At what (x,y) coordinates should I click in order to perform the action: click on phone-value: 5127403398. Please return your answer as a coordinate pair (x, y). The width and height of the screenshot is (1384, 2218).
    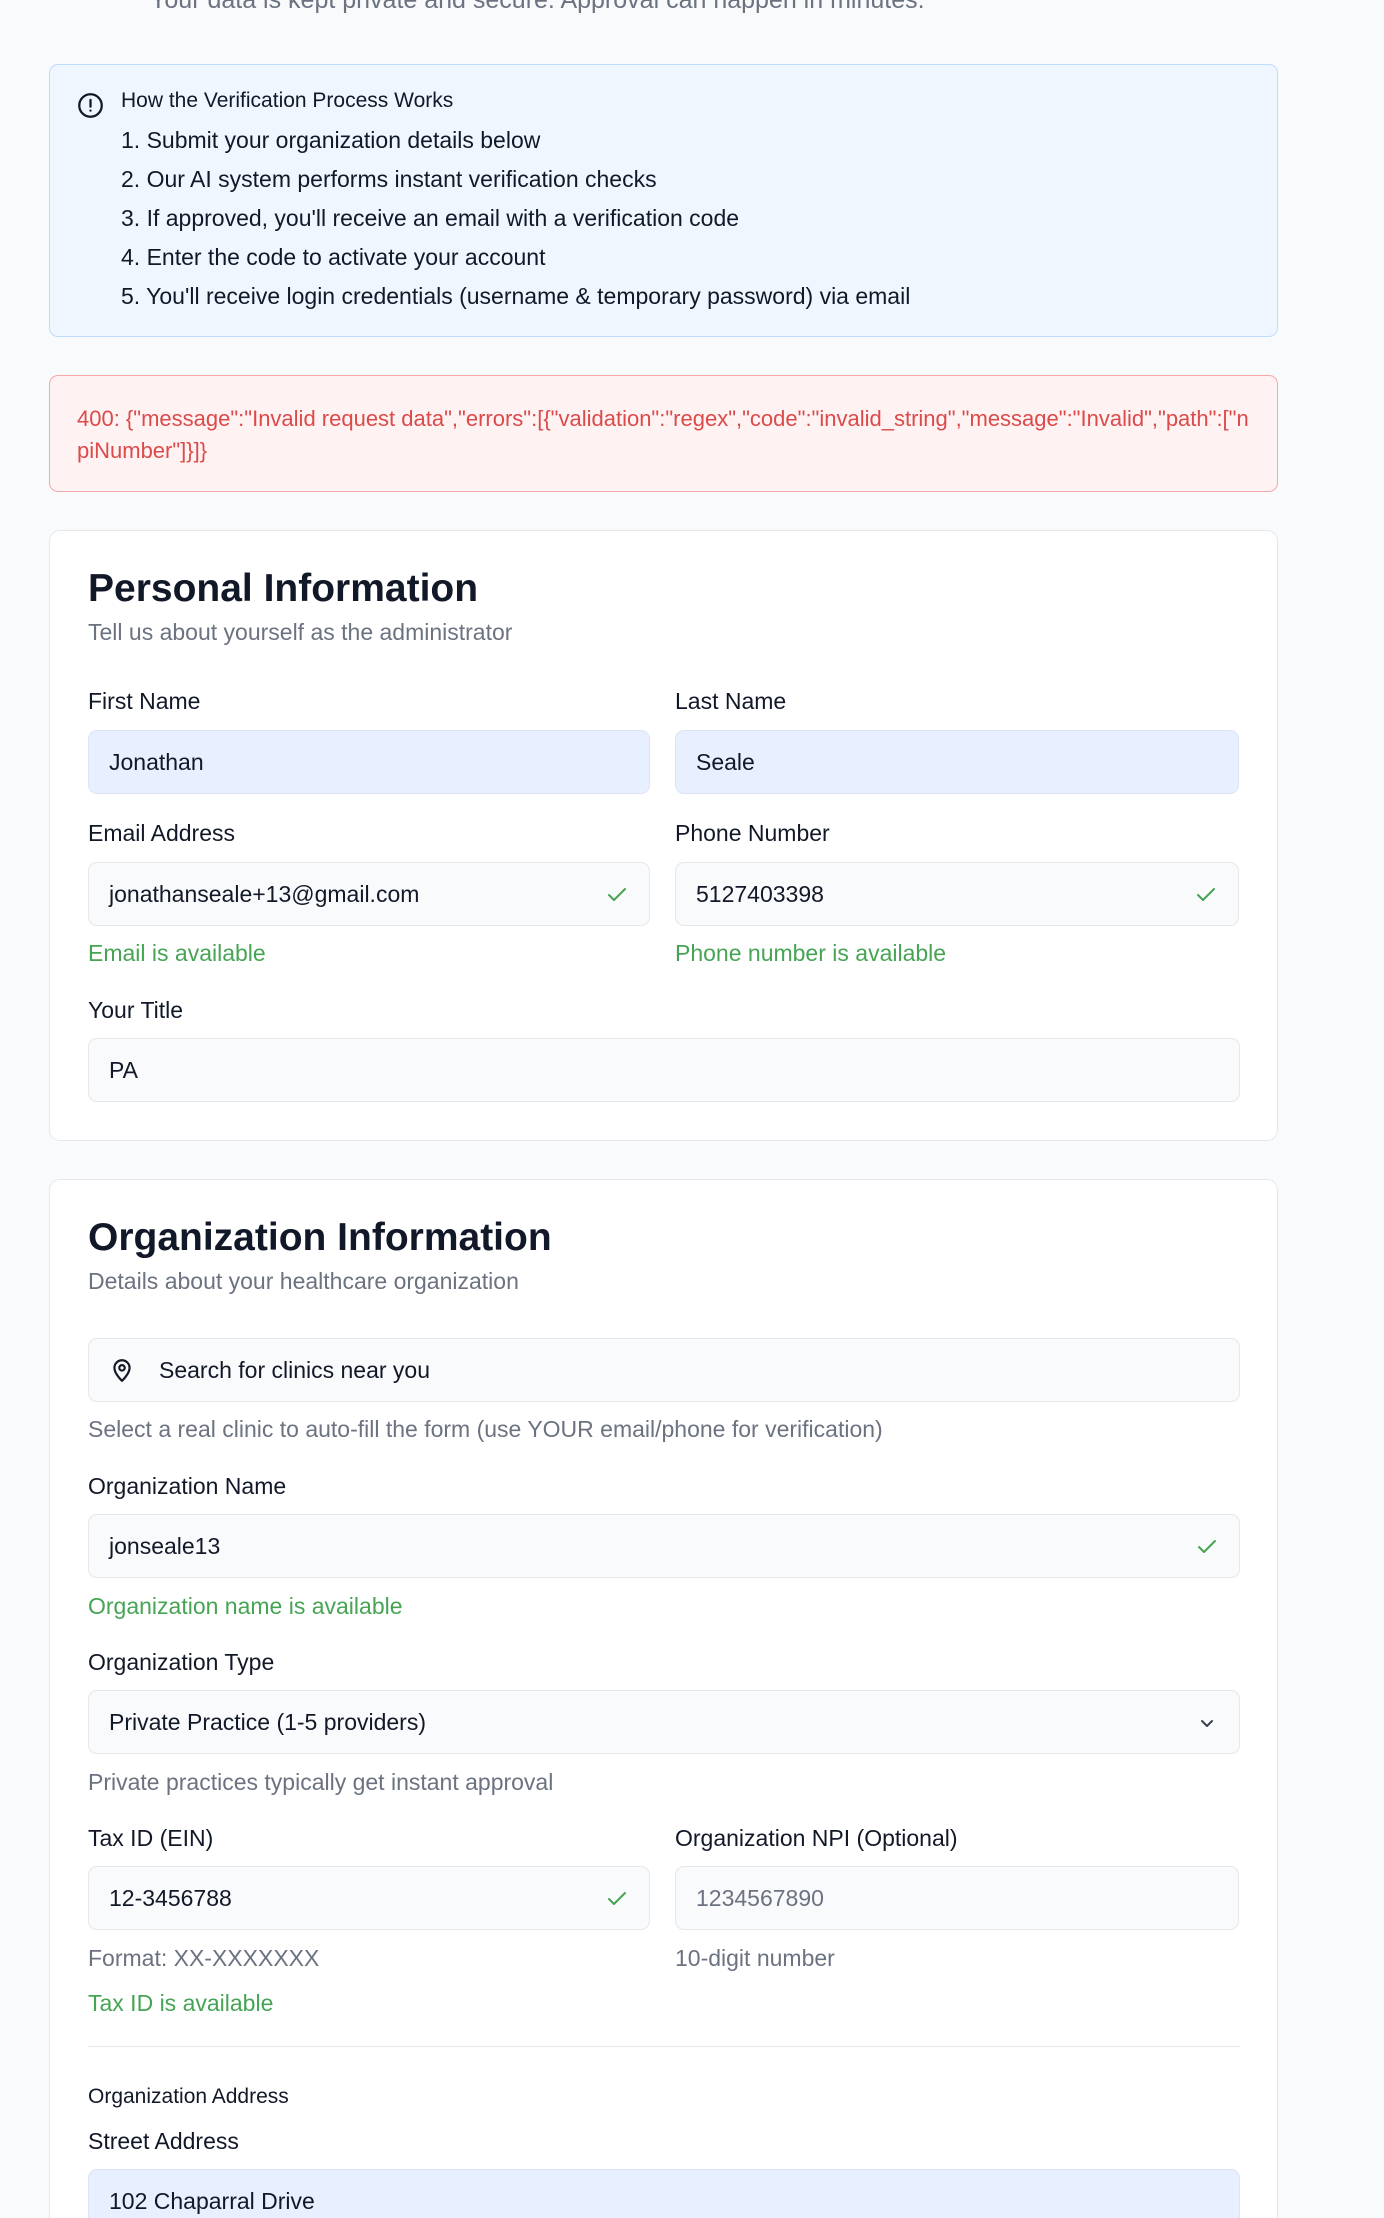
    Looking at the image, I should click on (760, 893).